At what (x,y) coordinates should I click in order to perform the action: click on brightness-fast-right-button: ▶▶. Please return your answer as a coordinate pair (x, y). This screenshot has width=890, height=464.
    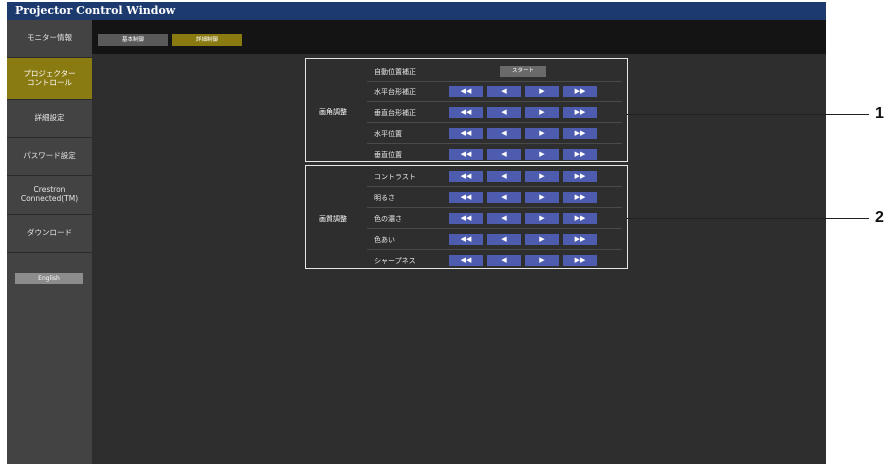
    Looking at the image, I should click on (580, 197).